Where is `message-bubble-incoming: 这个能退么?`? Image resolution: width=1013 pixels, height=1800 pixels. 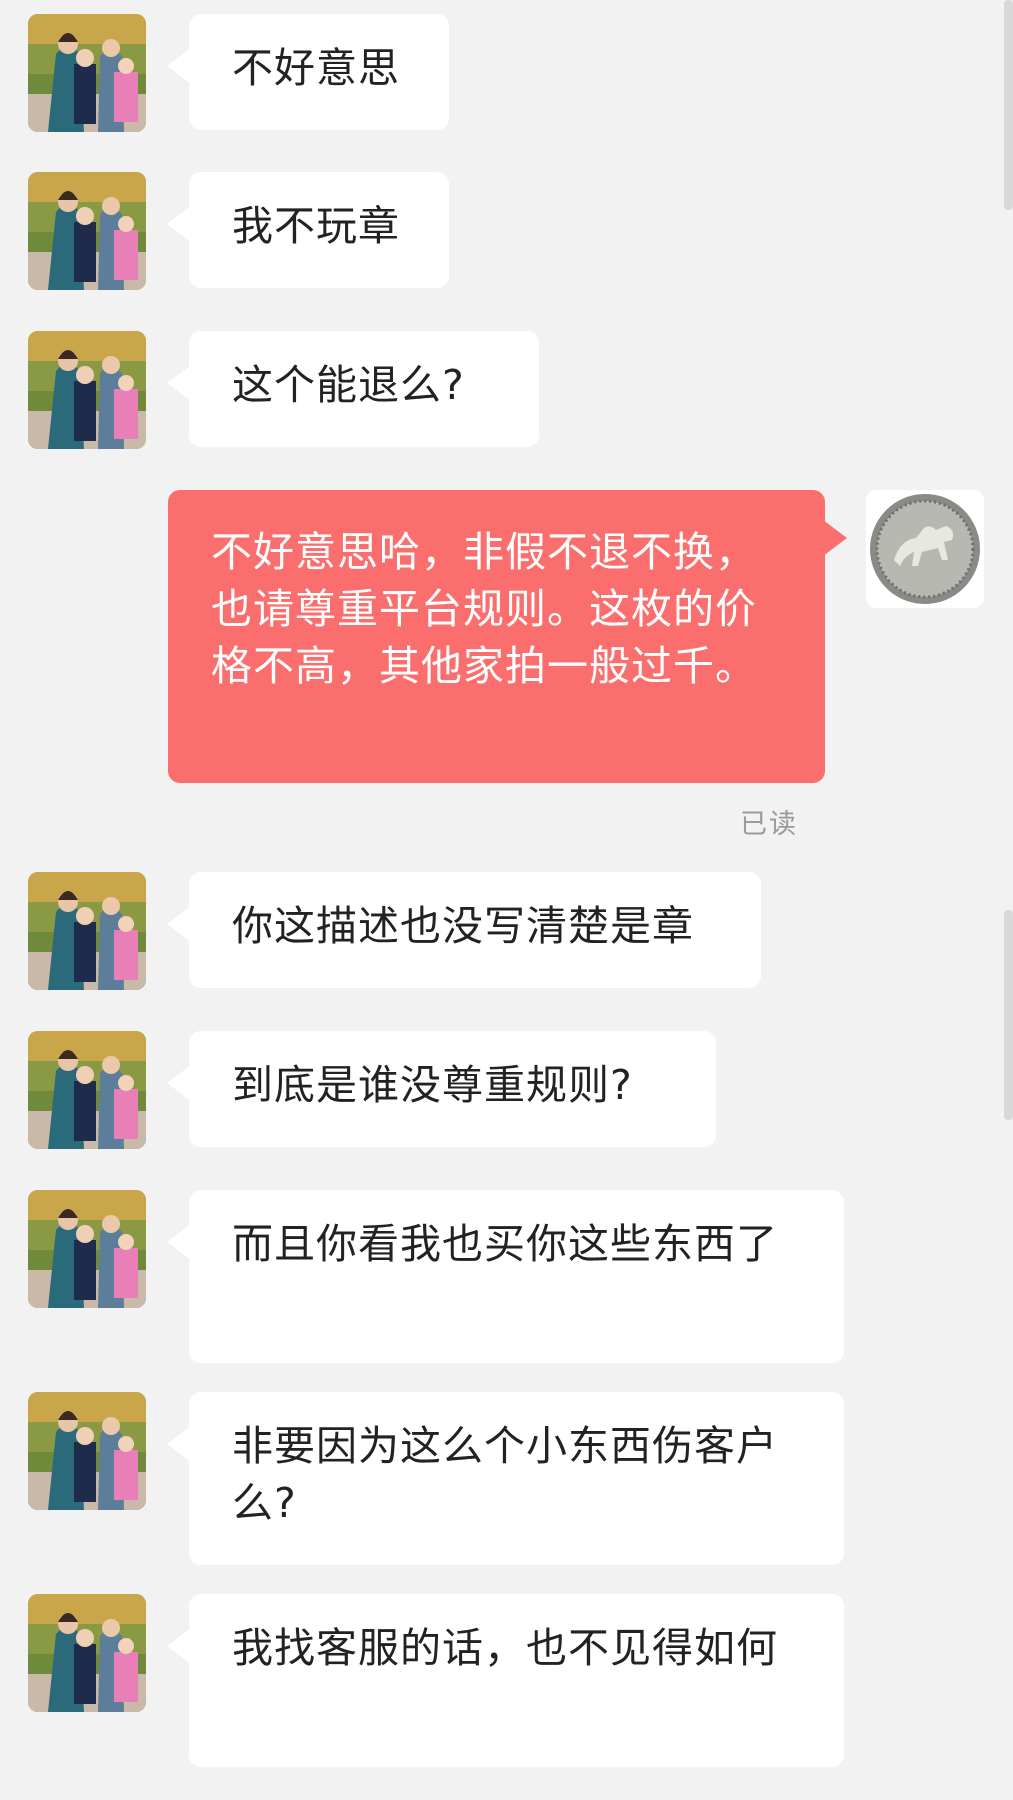 message-bubble-incoming: 这个能退么? is located at coordinates (353, 389).